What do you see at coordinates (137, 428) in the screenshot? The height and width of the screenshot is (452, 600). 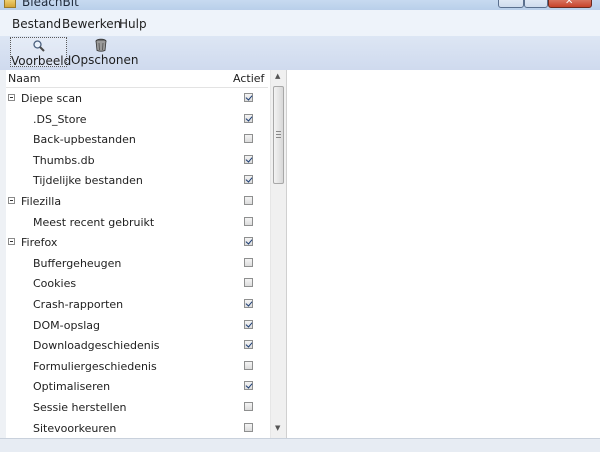 I see `tree-item-row: Sitevoorkeuren` at bounding box center [137, 428].